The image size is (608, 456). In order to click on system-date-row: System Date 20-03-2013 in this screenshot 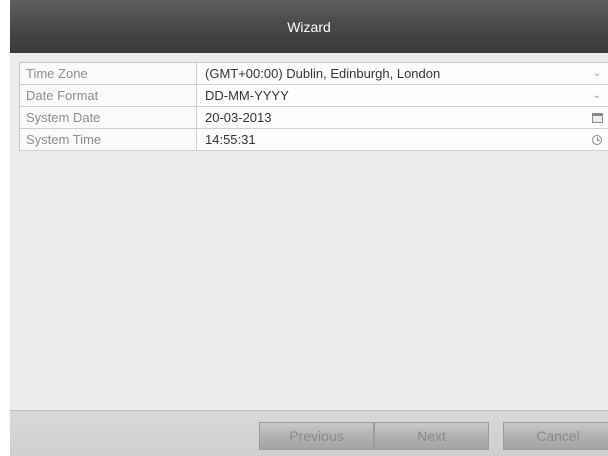, I will do `click(314, 118)`.